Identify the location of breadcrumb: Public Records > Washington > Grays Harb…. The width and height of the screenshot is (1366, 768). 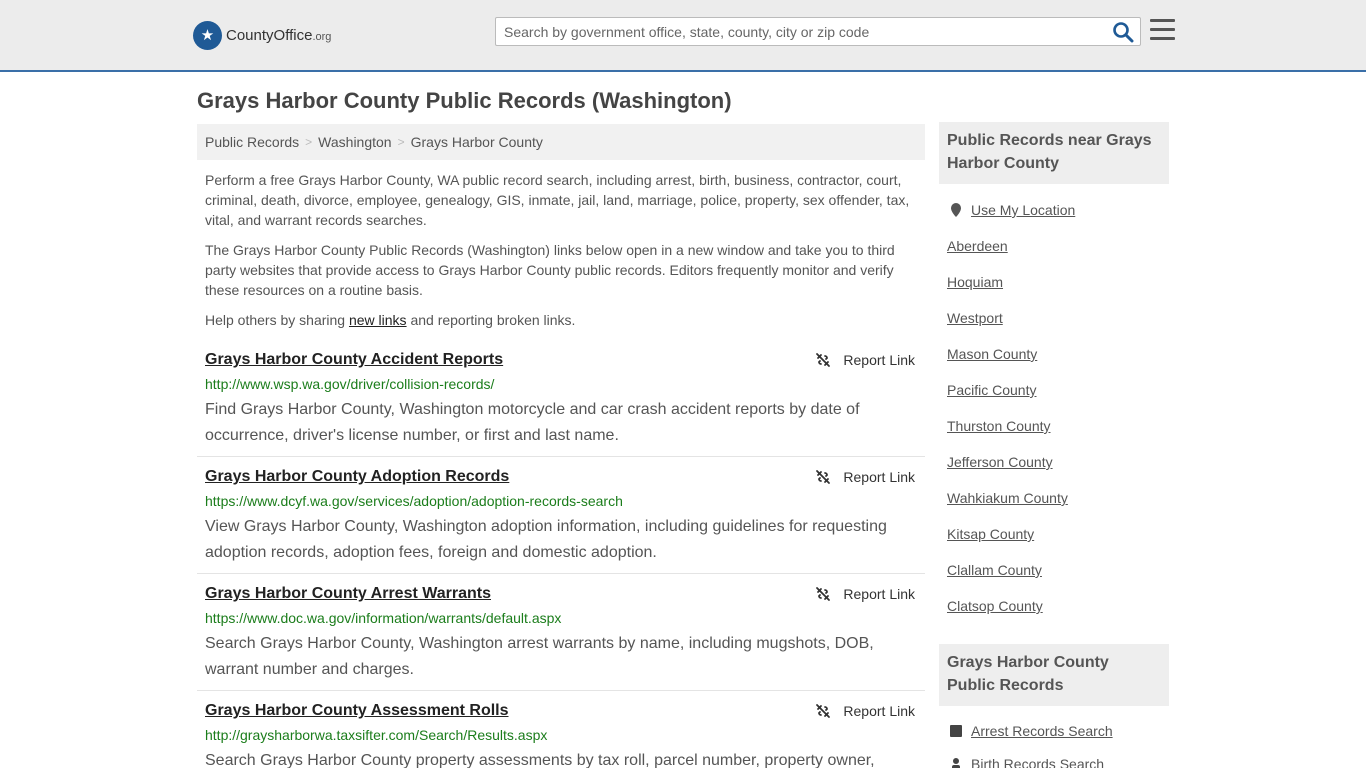
(561, 142).